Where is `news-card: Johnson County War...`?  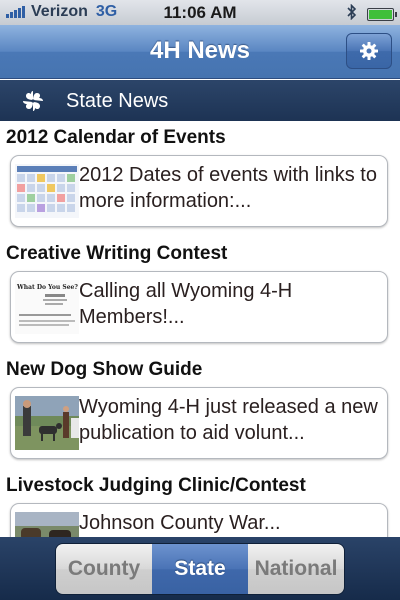 news-card: Johnson County War... is located at coordinates (199, 520).